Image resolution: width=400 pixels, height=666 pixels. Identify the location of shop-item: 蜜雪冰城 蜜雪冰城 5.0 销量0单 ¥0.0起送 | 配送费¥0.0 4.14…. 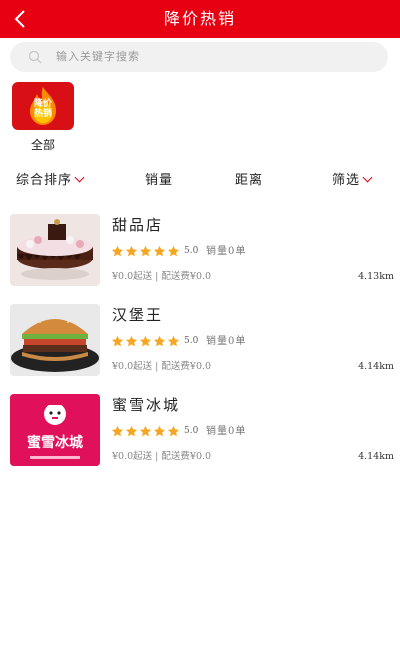
(202, 432).